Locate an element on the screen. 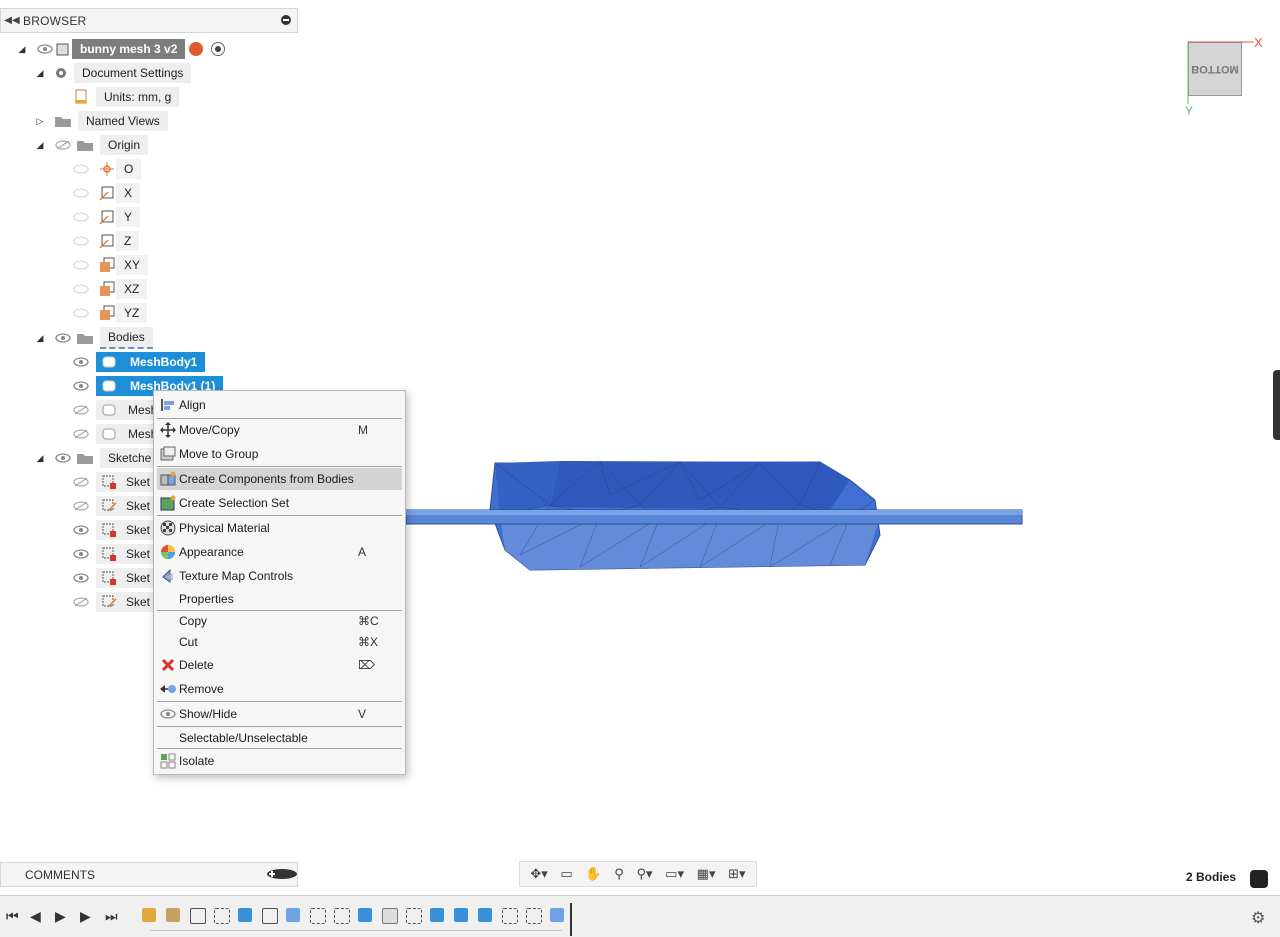  tree-origin-item: Z is located at coordinates (106, 241).